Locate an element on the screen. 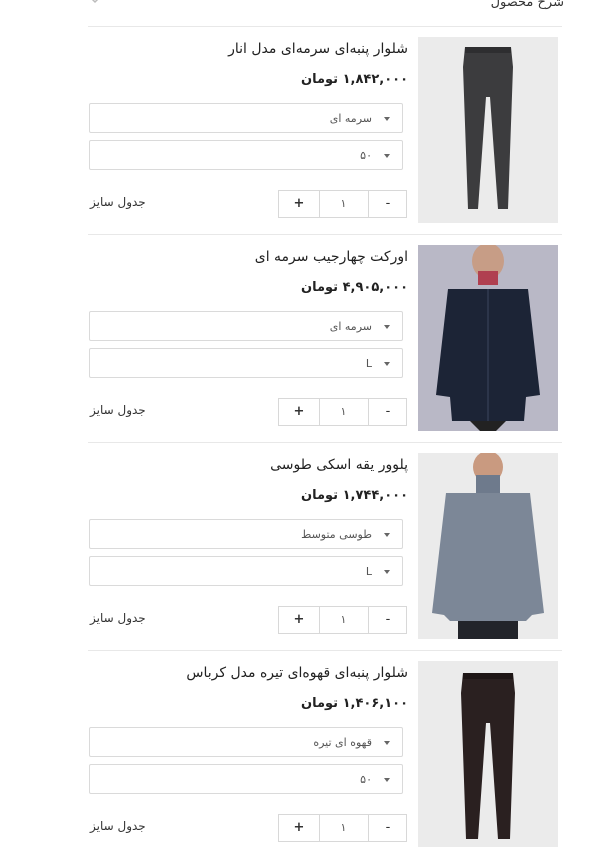 Image resolution: width=590 pixels, height=864 pixels. product-name: اورکت چهارجیب سرمه ای is located at coordinates (331, 257).